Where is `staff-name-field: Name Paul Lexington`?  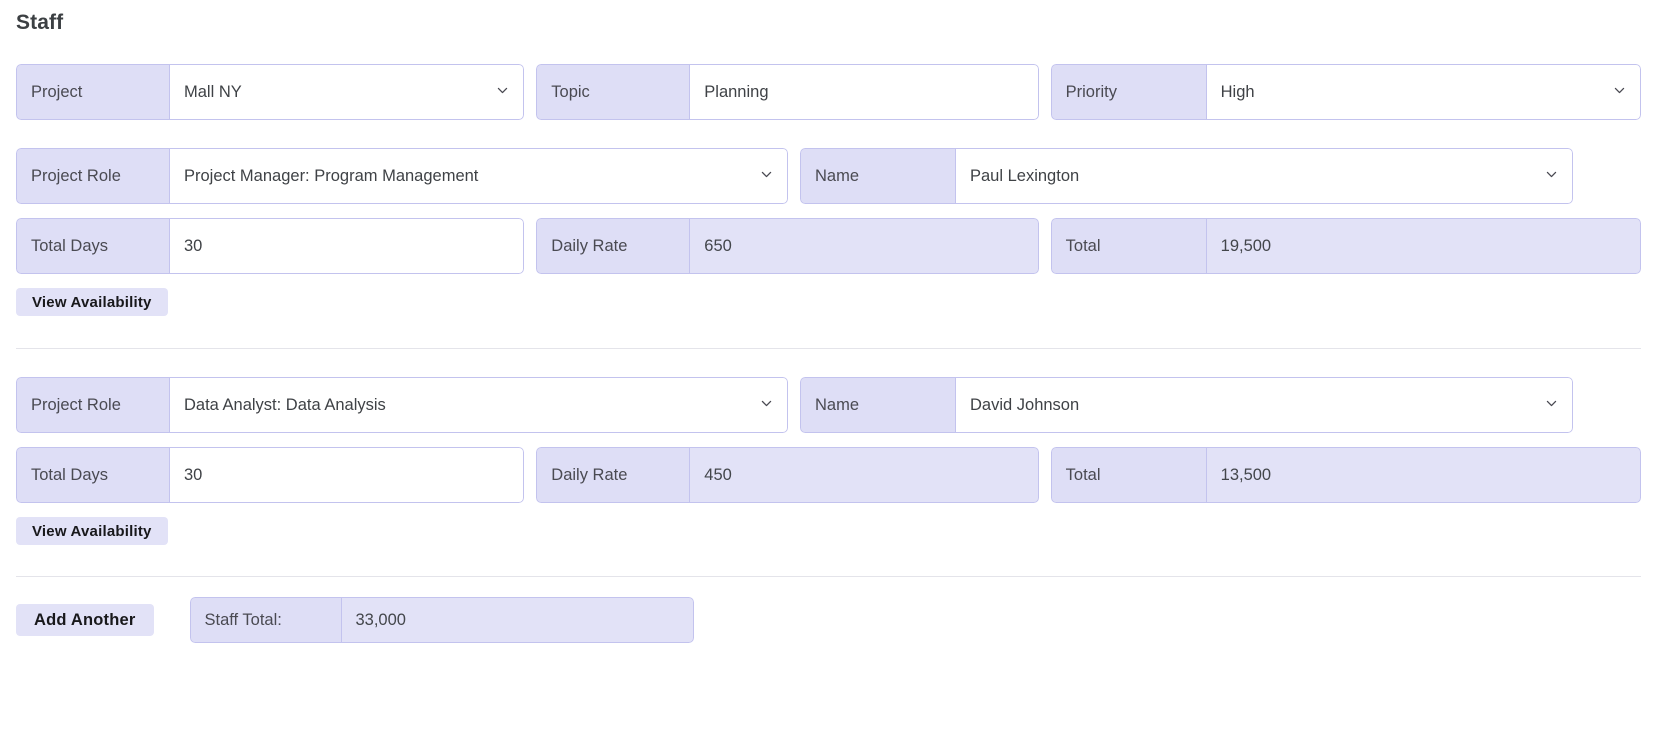
staff-name-field: Name Paul Lexington is located at coordinates (1186, 176).